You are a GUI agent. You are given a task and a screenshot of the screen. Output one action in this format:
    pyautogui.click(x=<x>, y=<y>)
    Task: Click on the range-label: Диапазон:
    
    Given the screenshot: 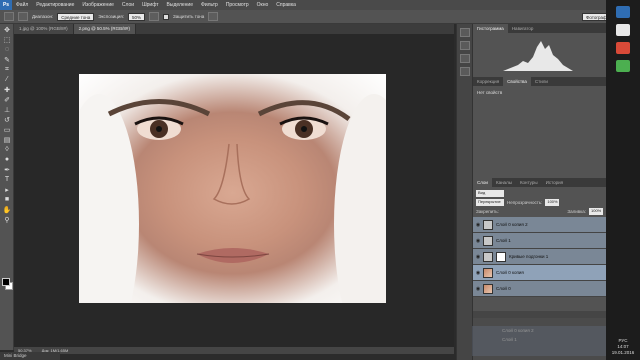 What is the action you would take?
    pyautogui.click(x=43, y=16)
    